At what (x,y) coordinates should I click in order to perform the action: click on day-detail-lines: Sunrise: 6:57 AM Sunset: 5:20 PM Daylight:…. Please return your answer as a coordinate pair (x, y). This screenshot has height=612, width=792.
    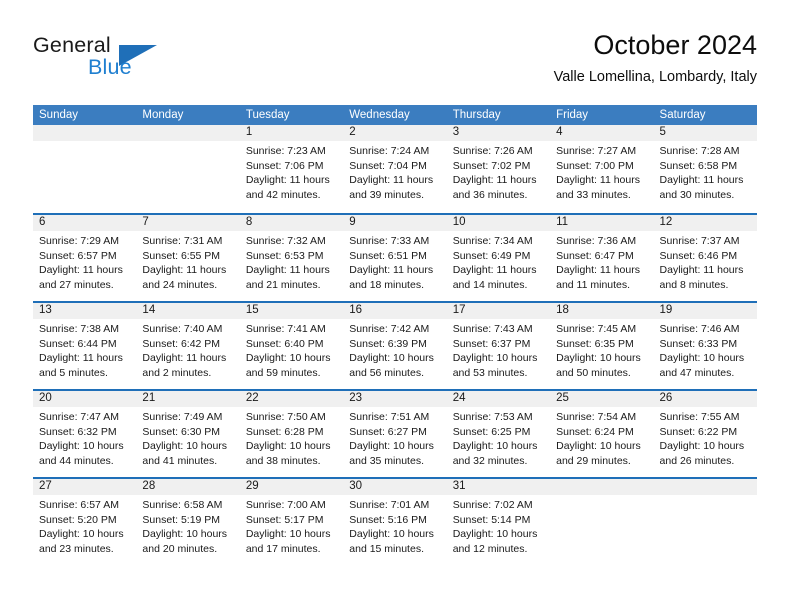
    Looking at the image, I should click on (84, 525).